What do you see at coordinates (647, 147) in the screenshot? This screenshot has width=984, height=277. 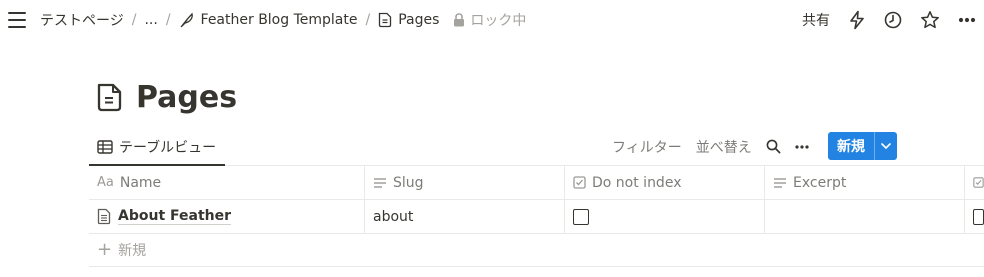 I see `filter-button: フィルター` at bounding box center [647, 147].